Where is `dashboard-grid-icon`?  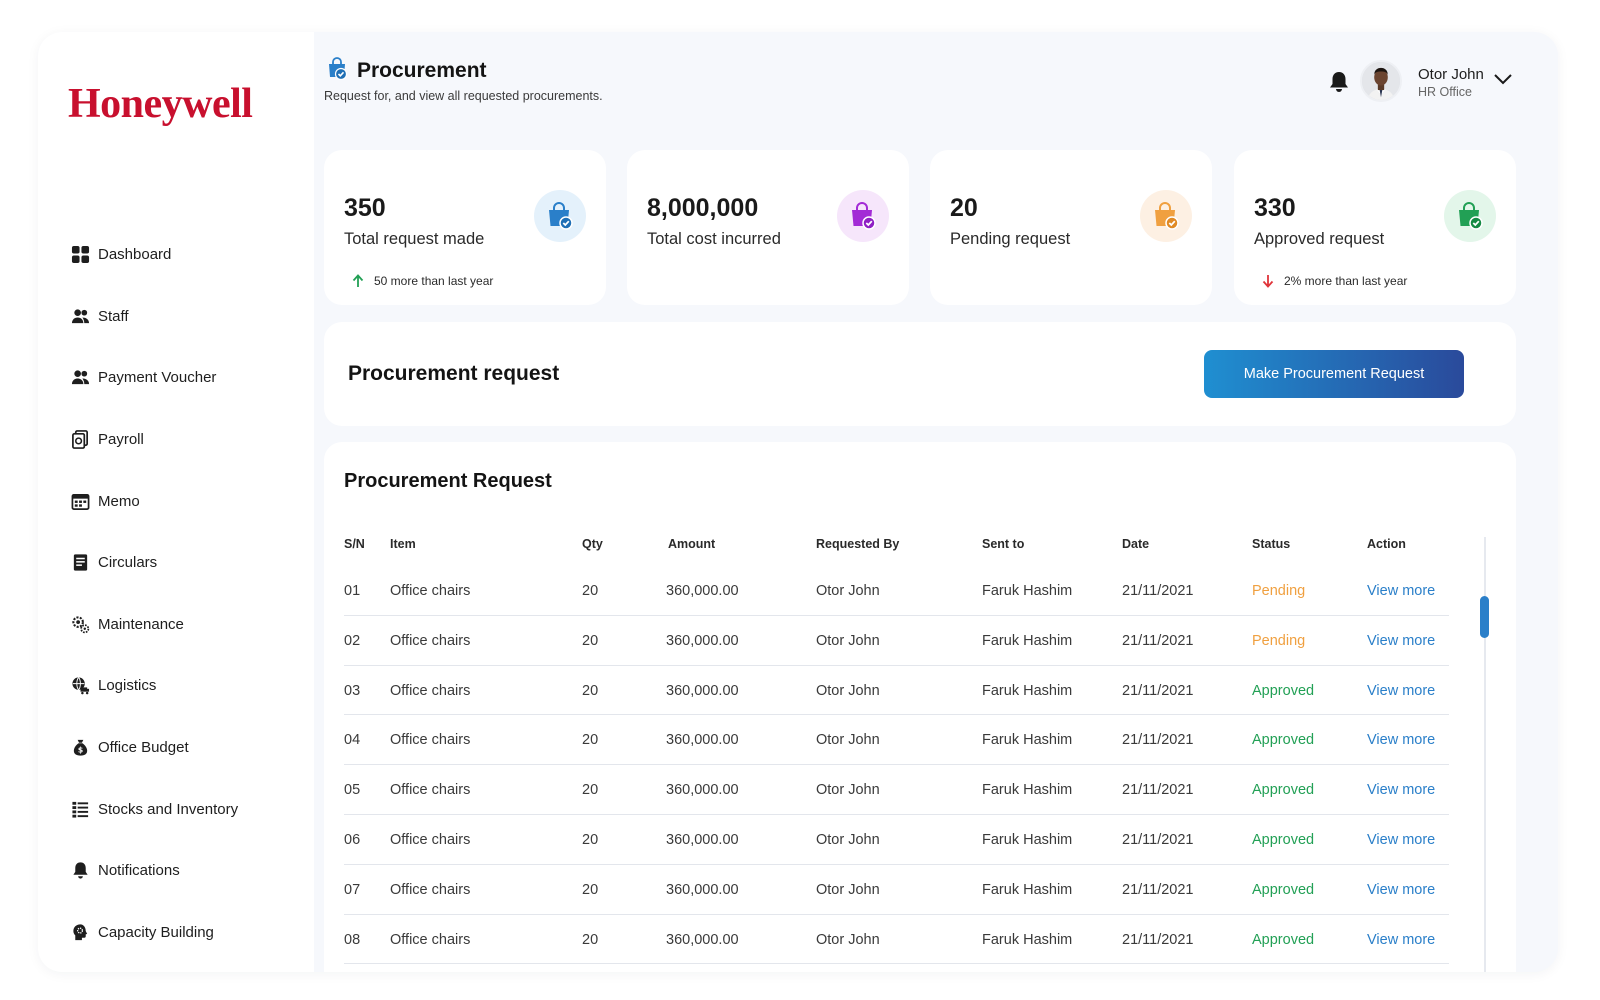
dashboard-grid-icon is located at coordinates (80, 255).